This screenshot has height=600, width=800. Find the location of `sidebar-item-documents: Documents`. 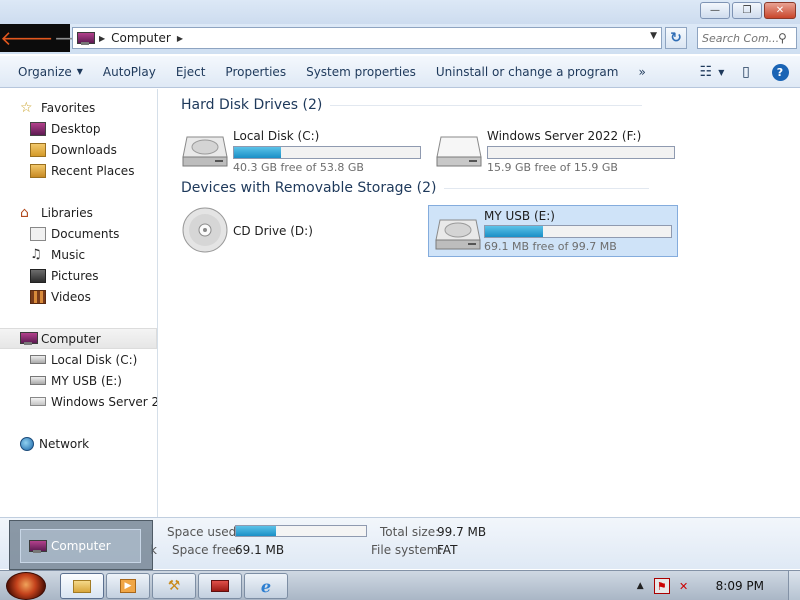

sidebar-item-documents: Documents is located at coordinates (93, 233).